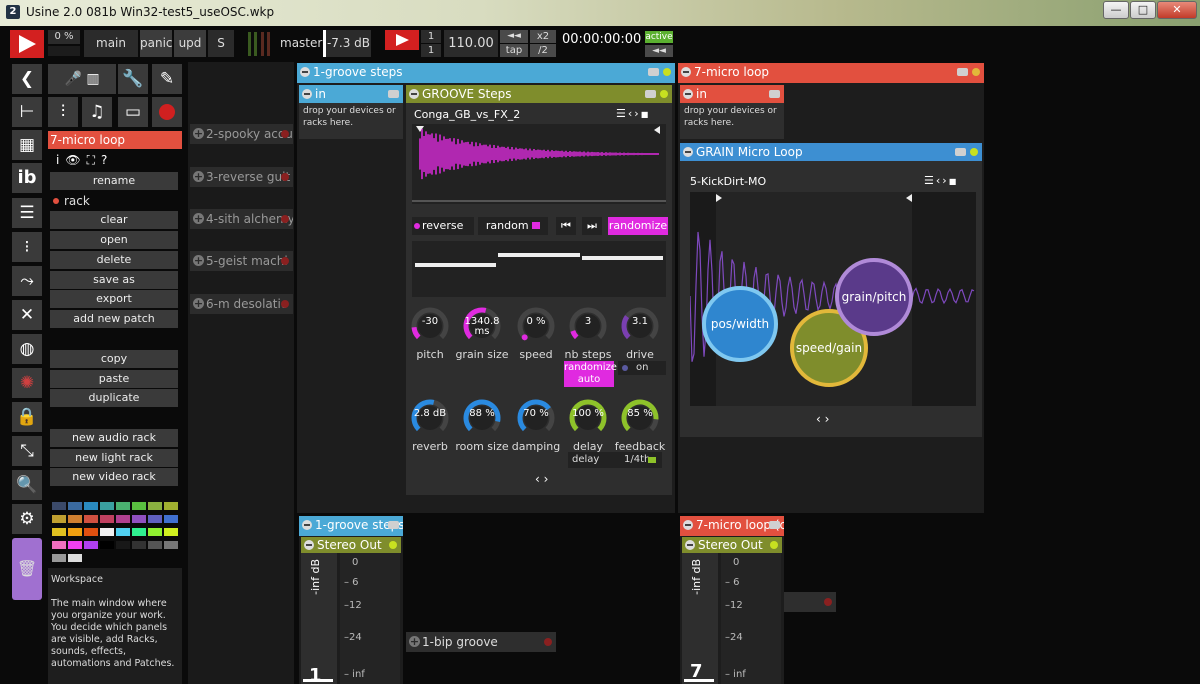 The image size is (1200, 684). Describe the element at coordinates (443, 226) in the screenshot. I see `reverse-toggle: reverse` at that location.